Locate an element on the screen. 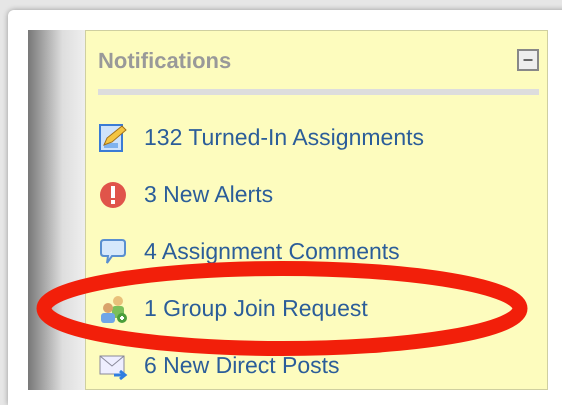 The image size is (562, 405). document-pencil-icon is located at coordinates (113, 137).